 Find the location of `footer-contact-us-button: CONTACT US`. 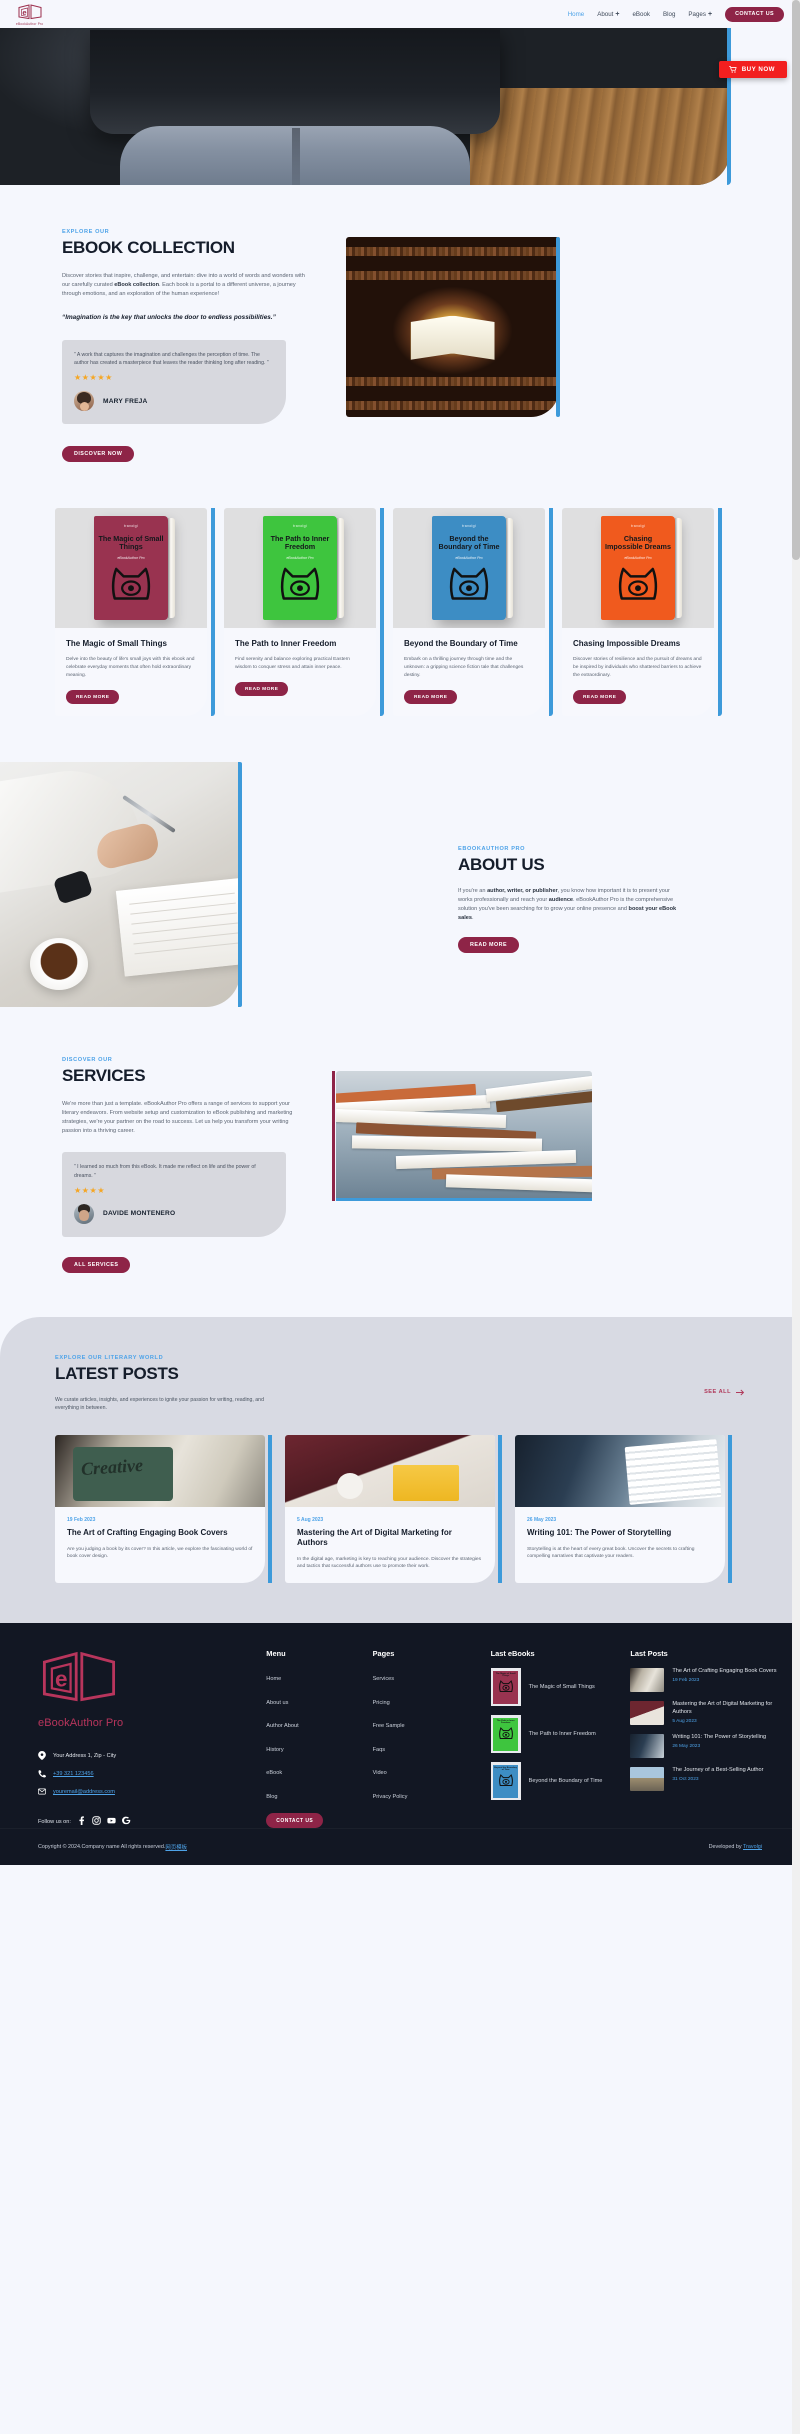

footer-contact-us-button: CONTACT US is located at coordinates (295, 1821).